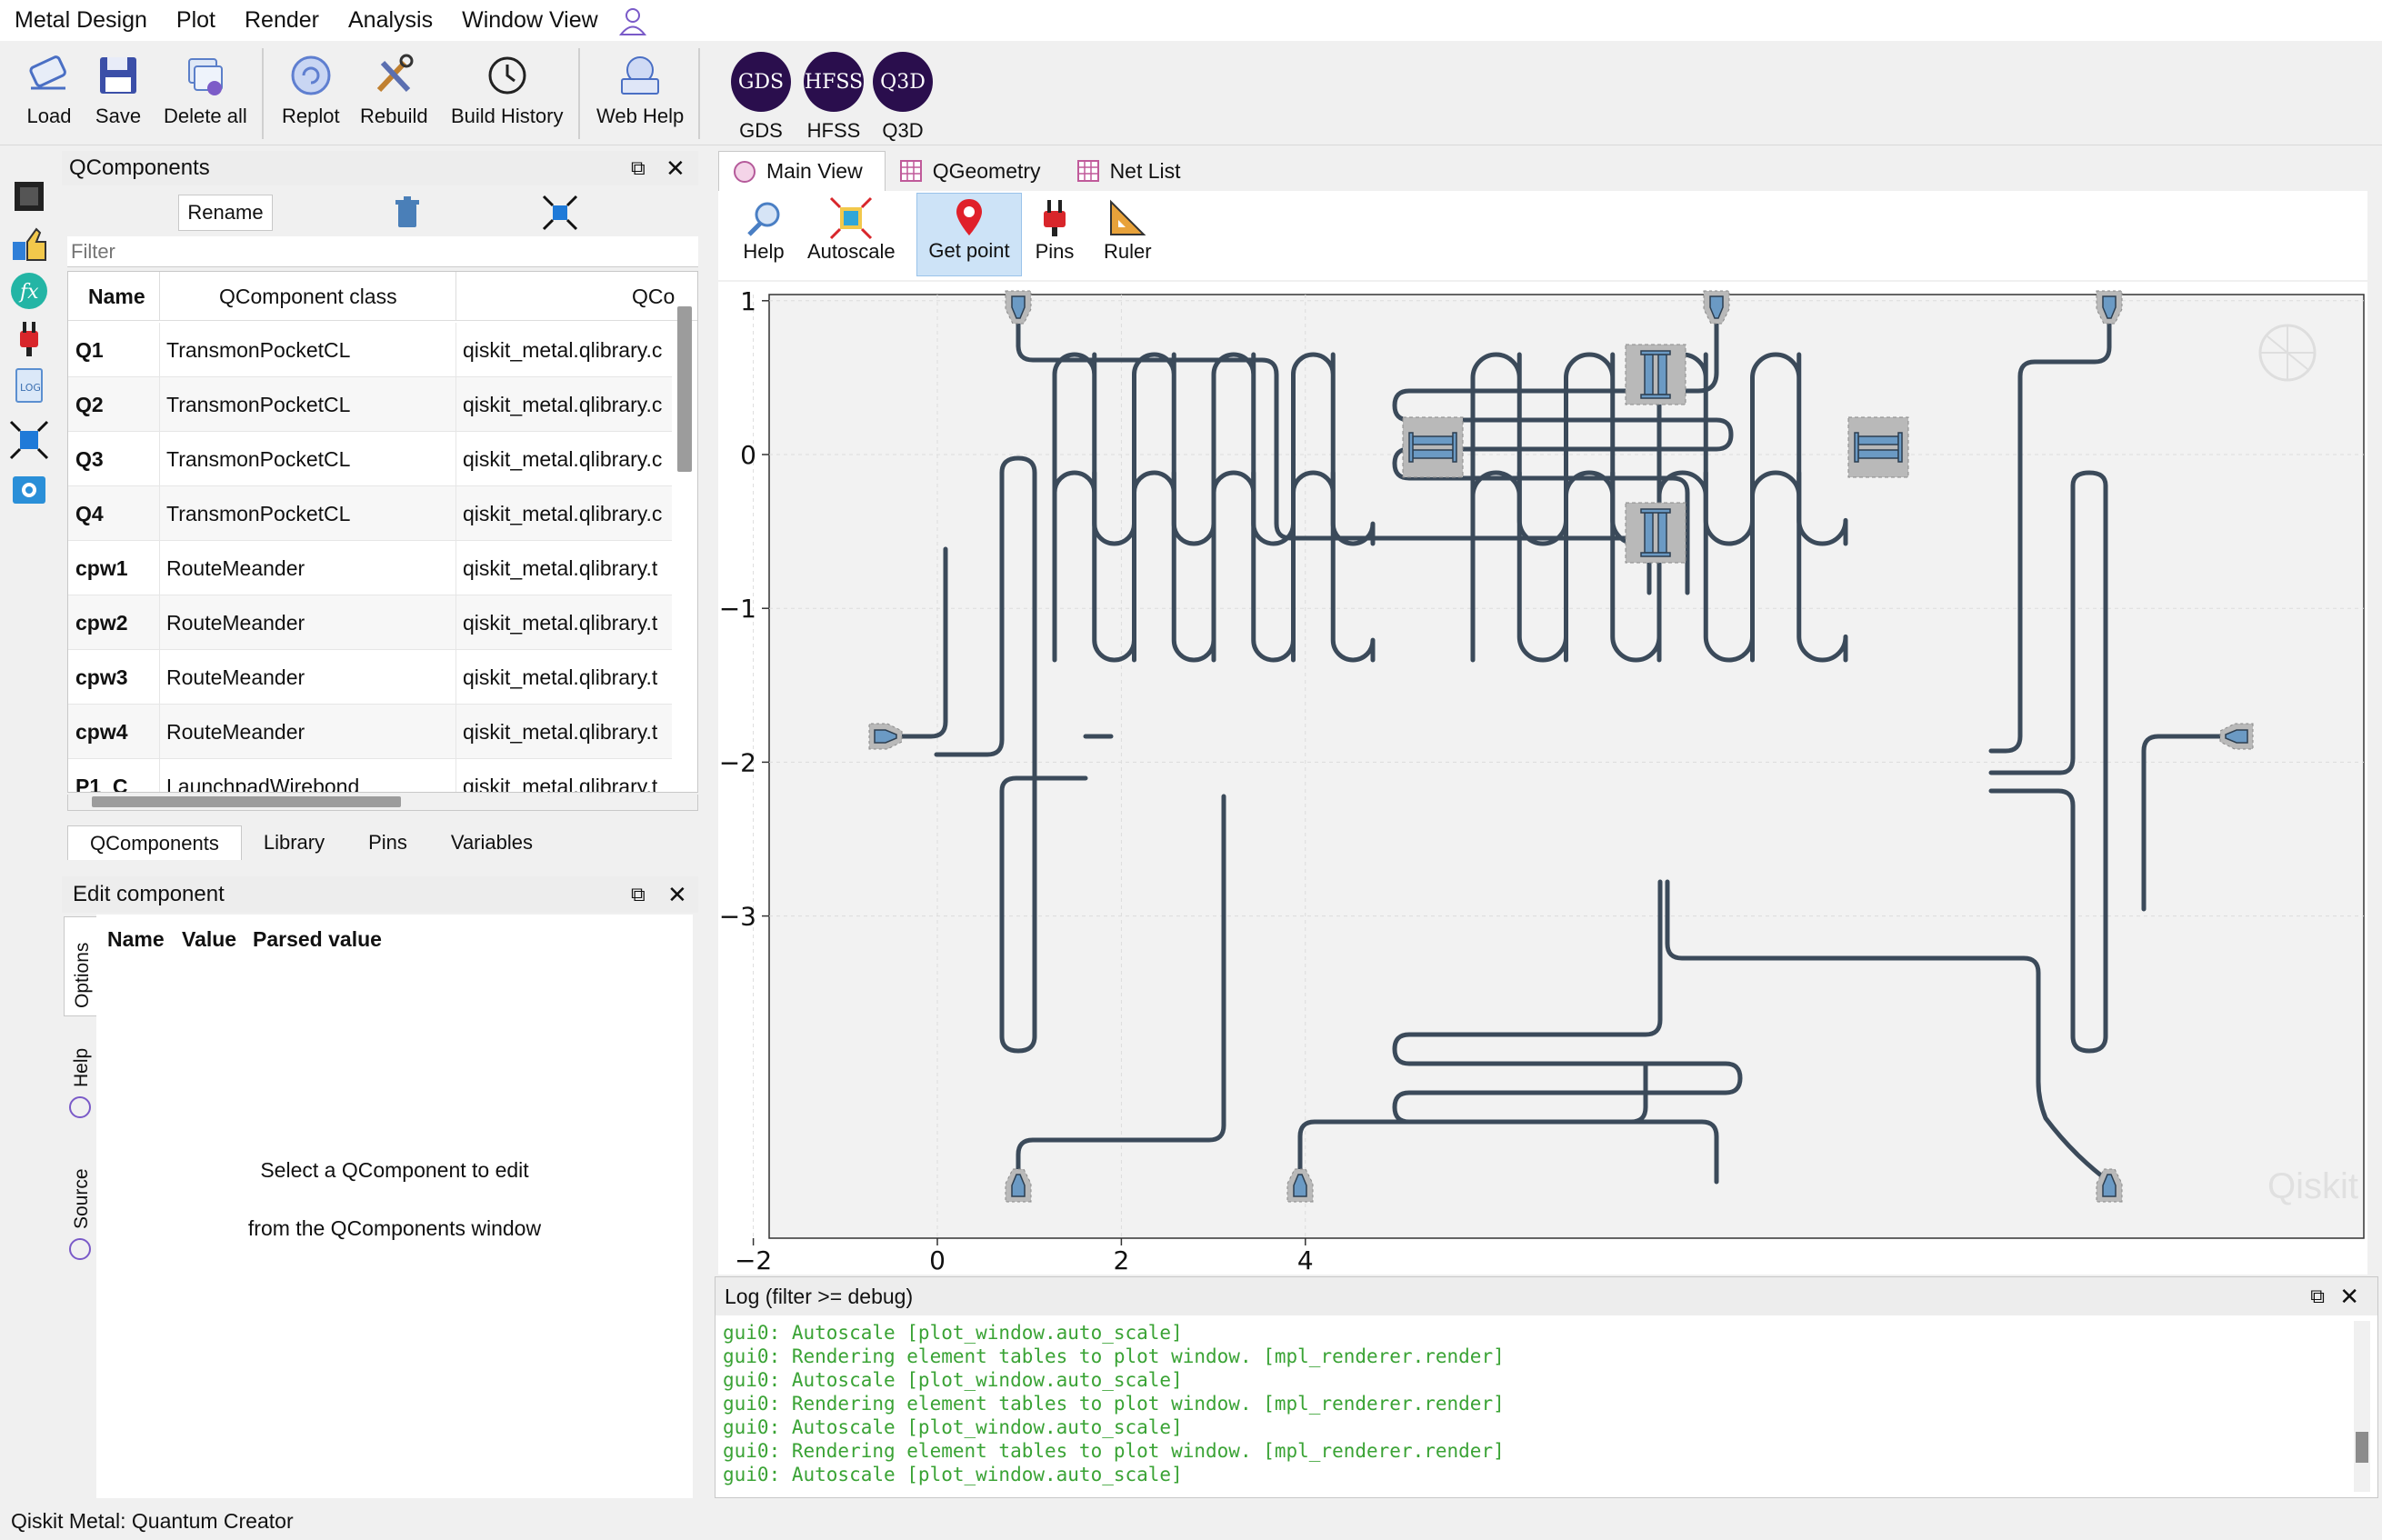  Describe the element at coordinates (226, 213) in the screenshot. I see `rename-button: Rename` at that location.